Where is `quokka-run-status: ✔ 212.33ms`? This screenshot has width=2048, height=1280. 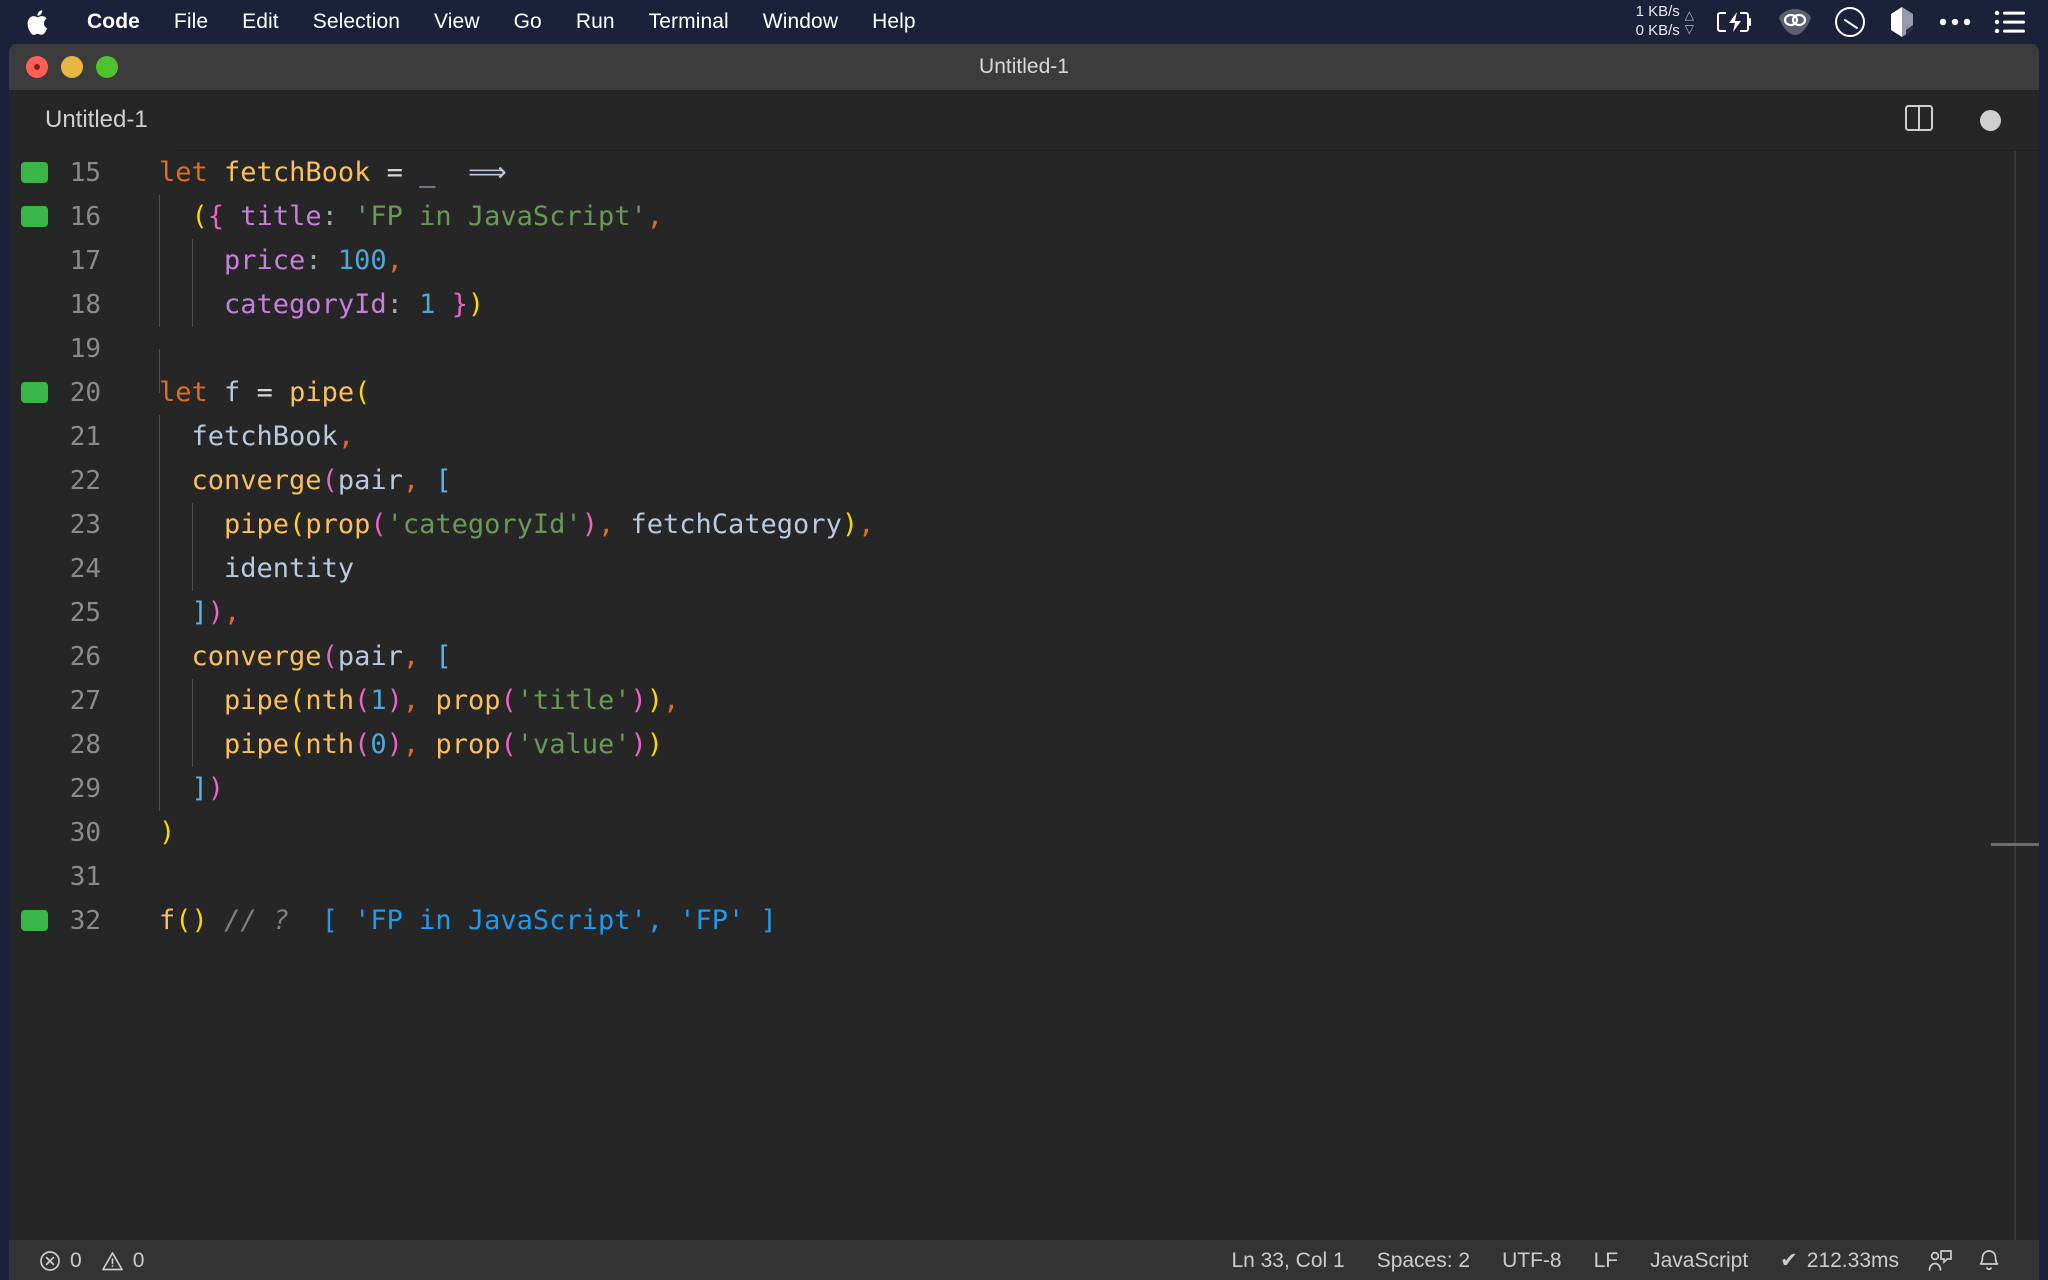 quokka-run-status: ✔ 212.33ms is located at coordinates (1839, 1260).